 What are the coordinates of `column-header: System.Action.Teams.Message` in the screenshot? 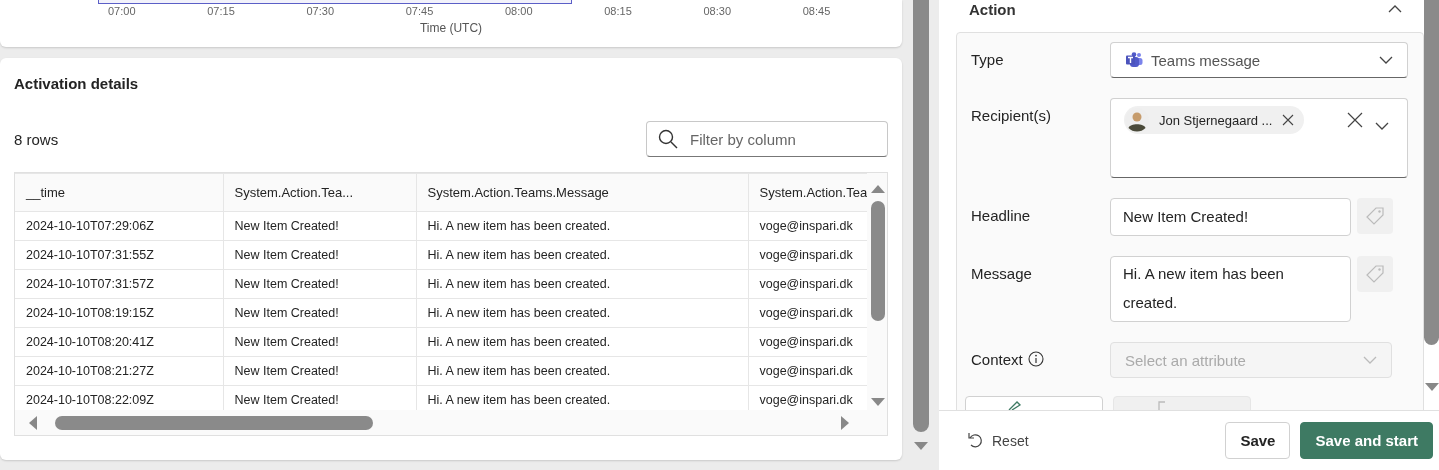 It's located at (582, 192).